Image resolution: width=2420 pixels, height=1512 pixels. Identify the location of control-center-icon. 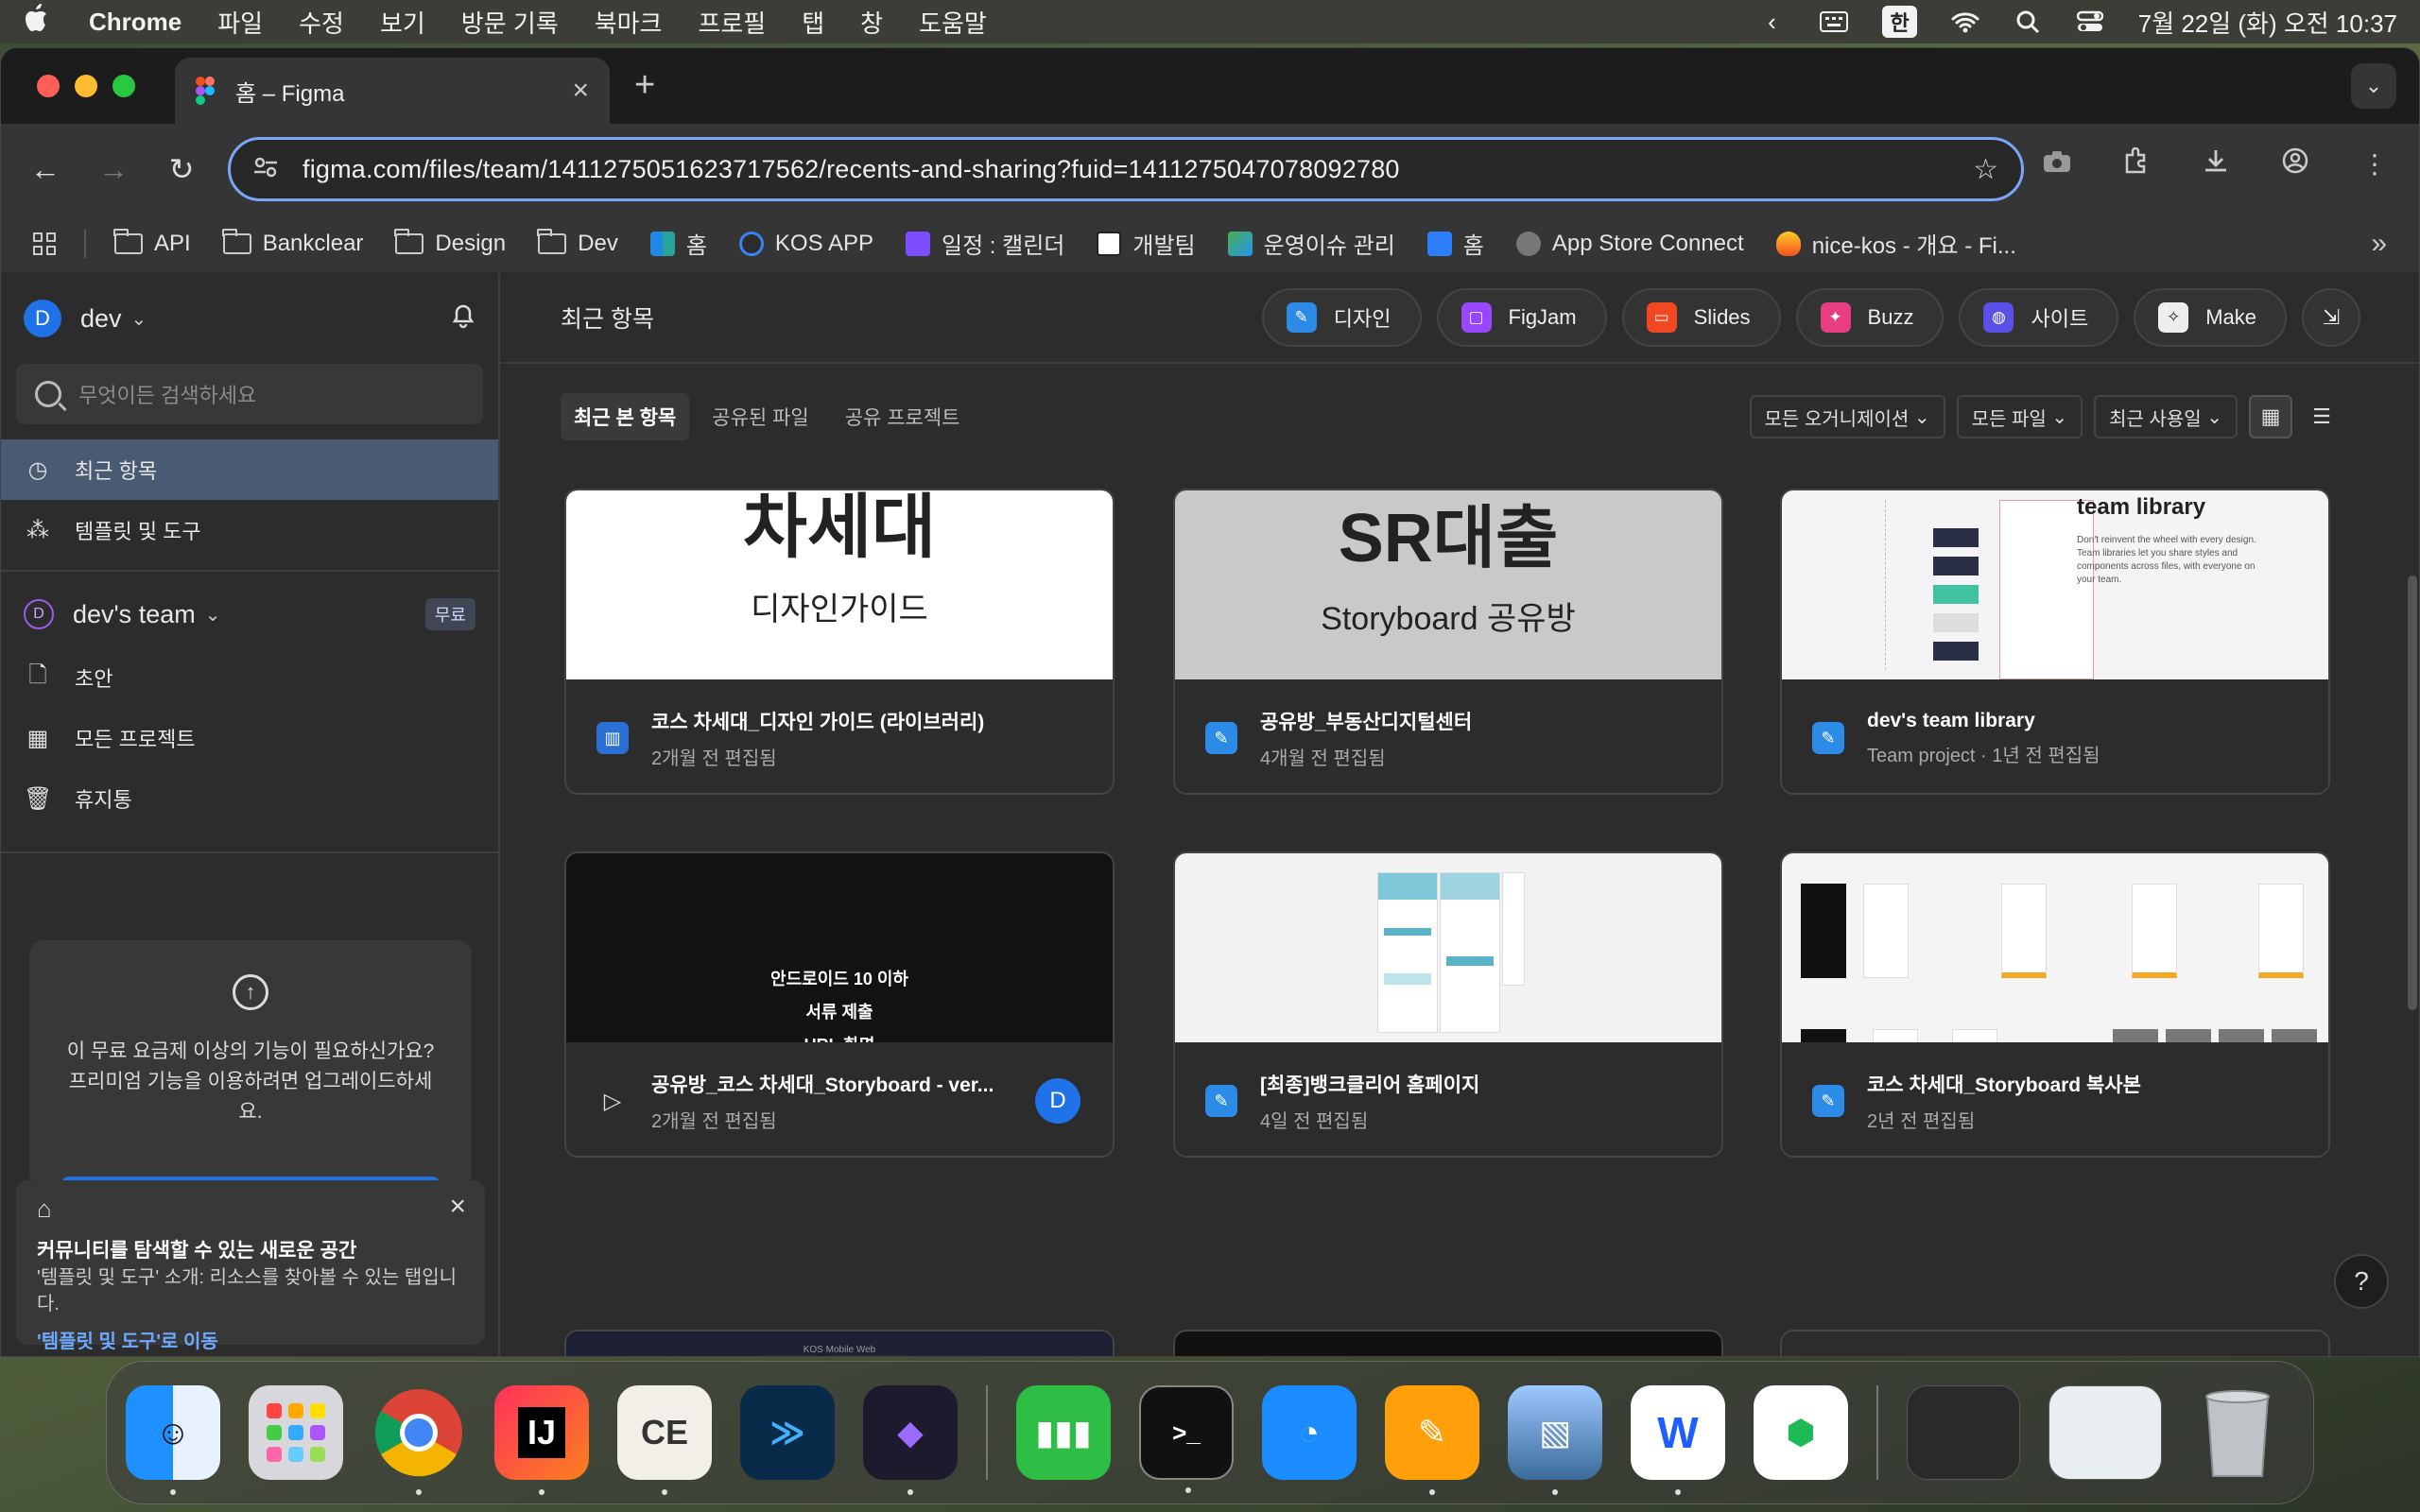
(2090, 21).